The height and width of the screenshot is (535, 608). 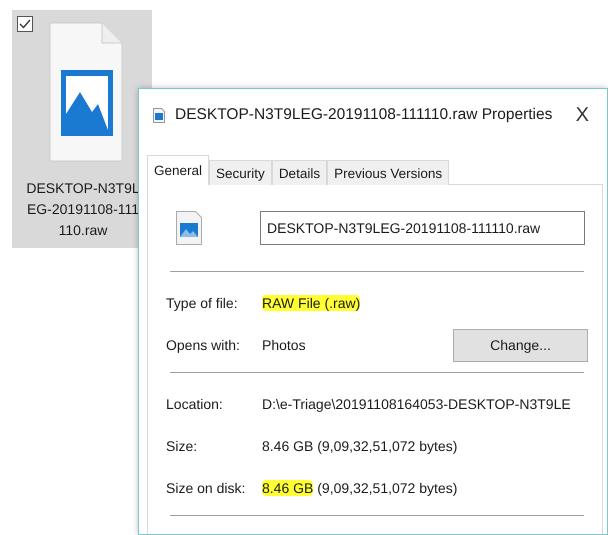 What do you see at coordinates (206, 488) in the screenshot?
I see `property-label: Size on disk:` at bounding box center [206, 488].